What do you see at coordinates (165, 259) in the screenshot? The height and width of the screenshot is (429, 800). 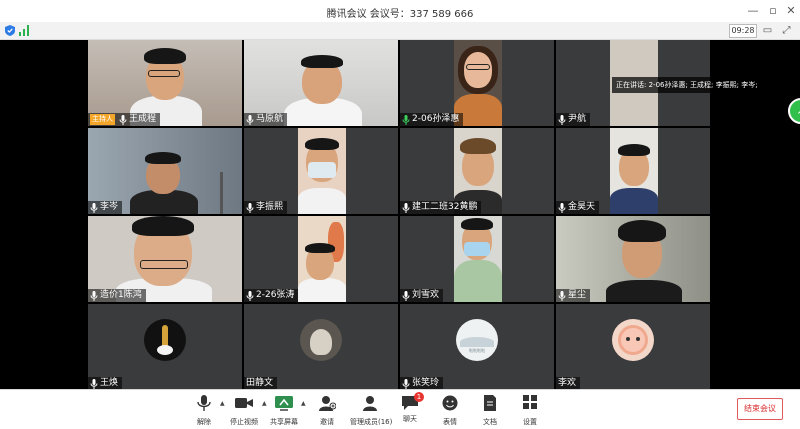 I see `video-tile: 造价1陈鸿` at bounding box center [165, 259].